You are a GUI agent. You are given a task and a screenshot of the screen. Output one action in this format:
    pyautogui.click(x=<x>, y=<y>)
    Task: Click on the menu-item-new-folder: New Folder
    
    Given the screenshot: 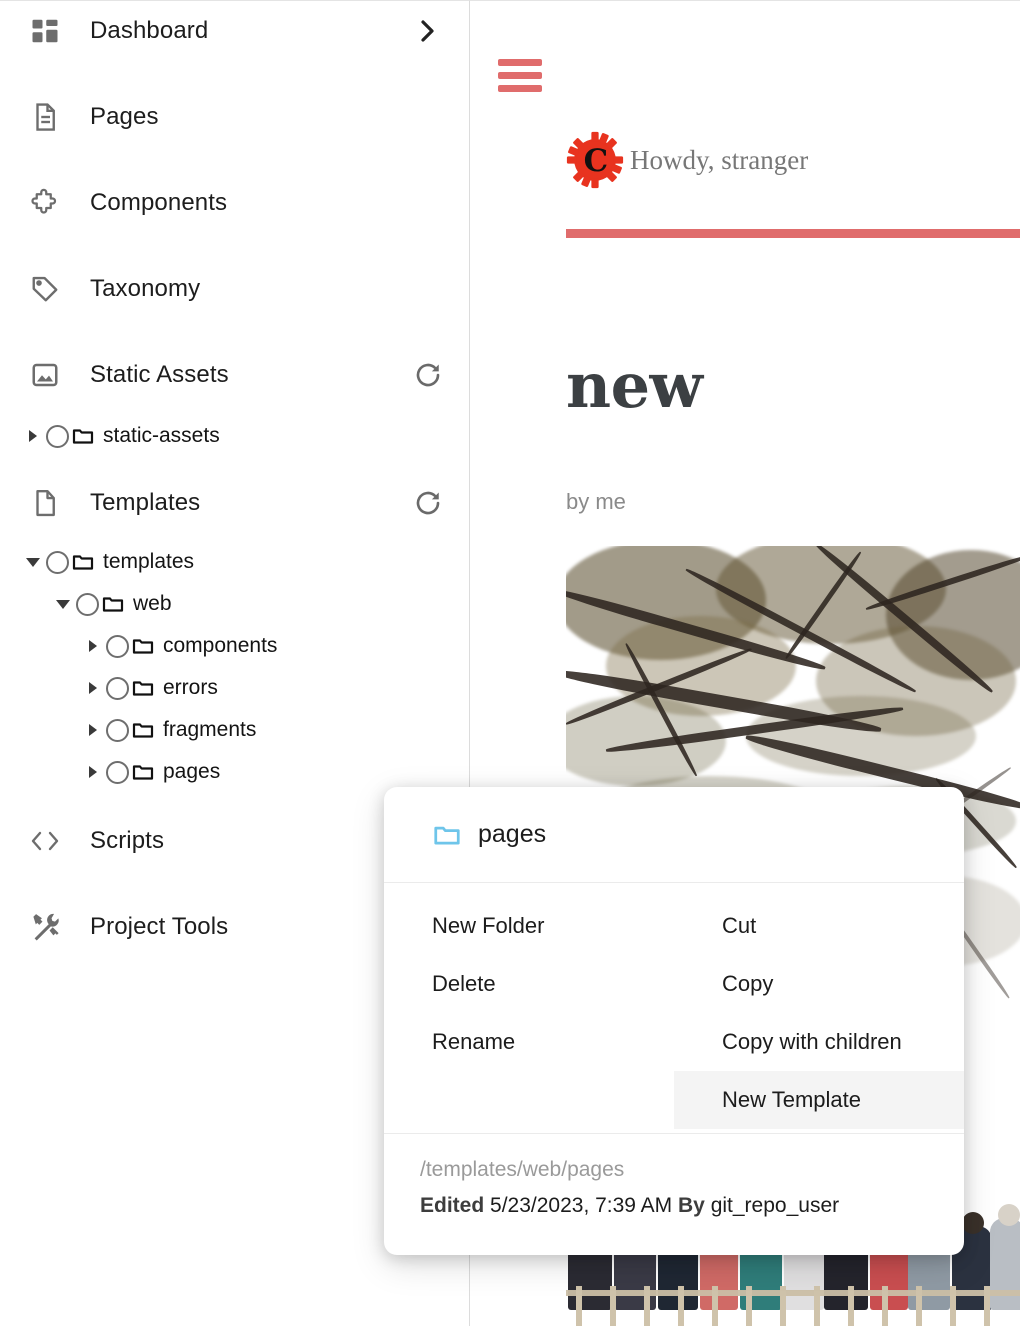 What is the action you would take?
    pyautogui.click(x=529, y=926)
    